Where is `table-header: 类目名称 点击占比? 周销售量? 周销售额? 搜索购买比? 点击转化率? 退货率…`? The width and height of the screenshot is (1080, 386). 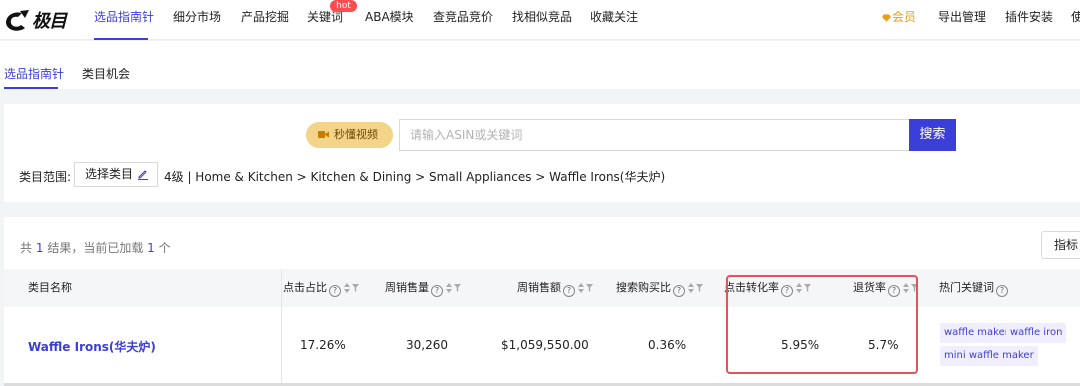
table-header: 类目名称 点击占比? 周销售量? 周销售额? 搜索购买比? 点击转化率? 退货率… is located at coordinates (542, 288).